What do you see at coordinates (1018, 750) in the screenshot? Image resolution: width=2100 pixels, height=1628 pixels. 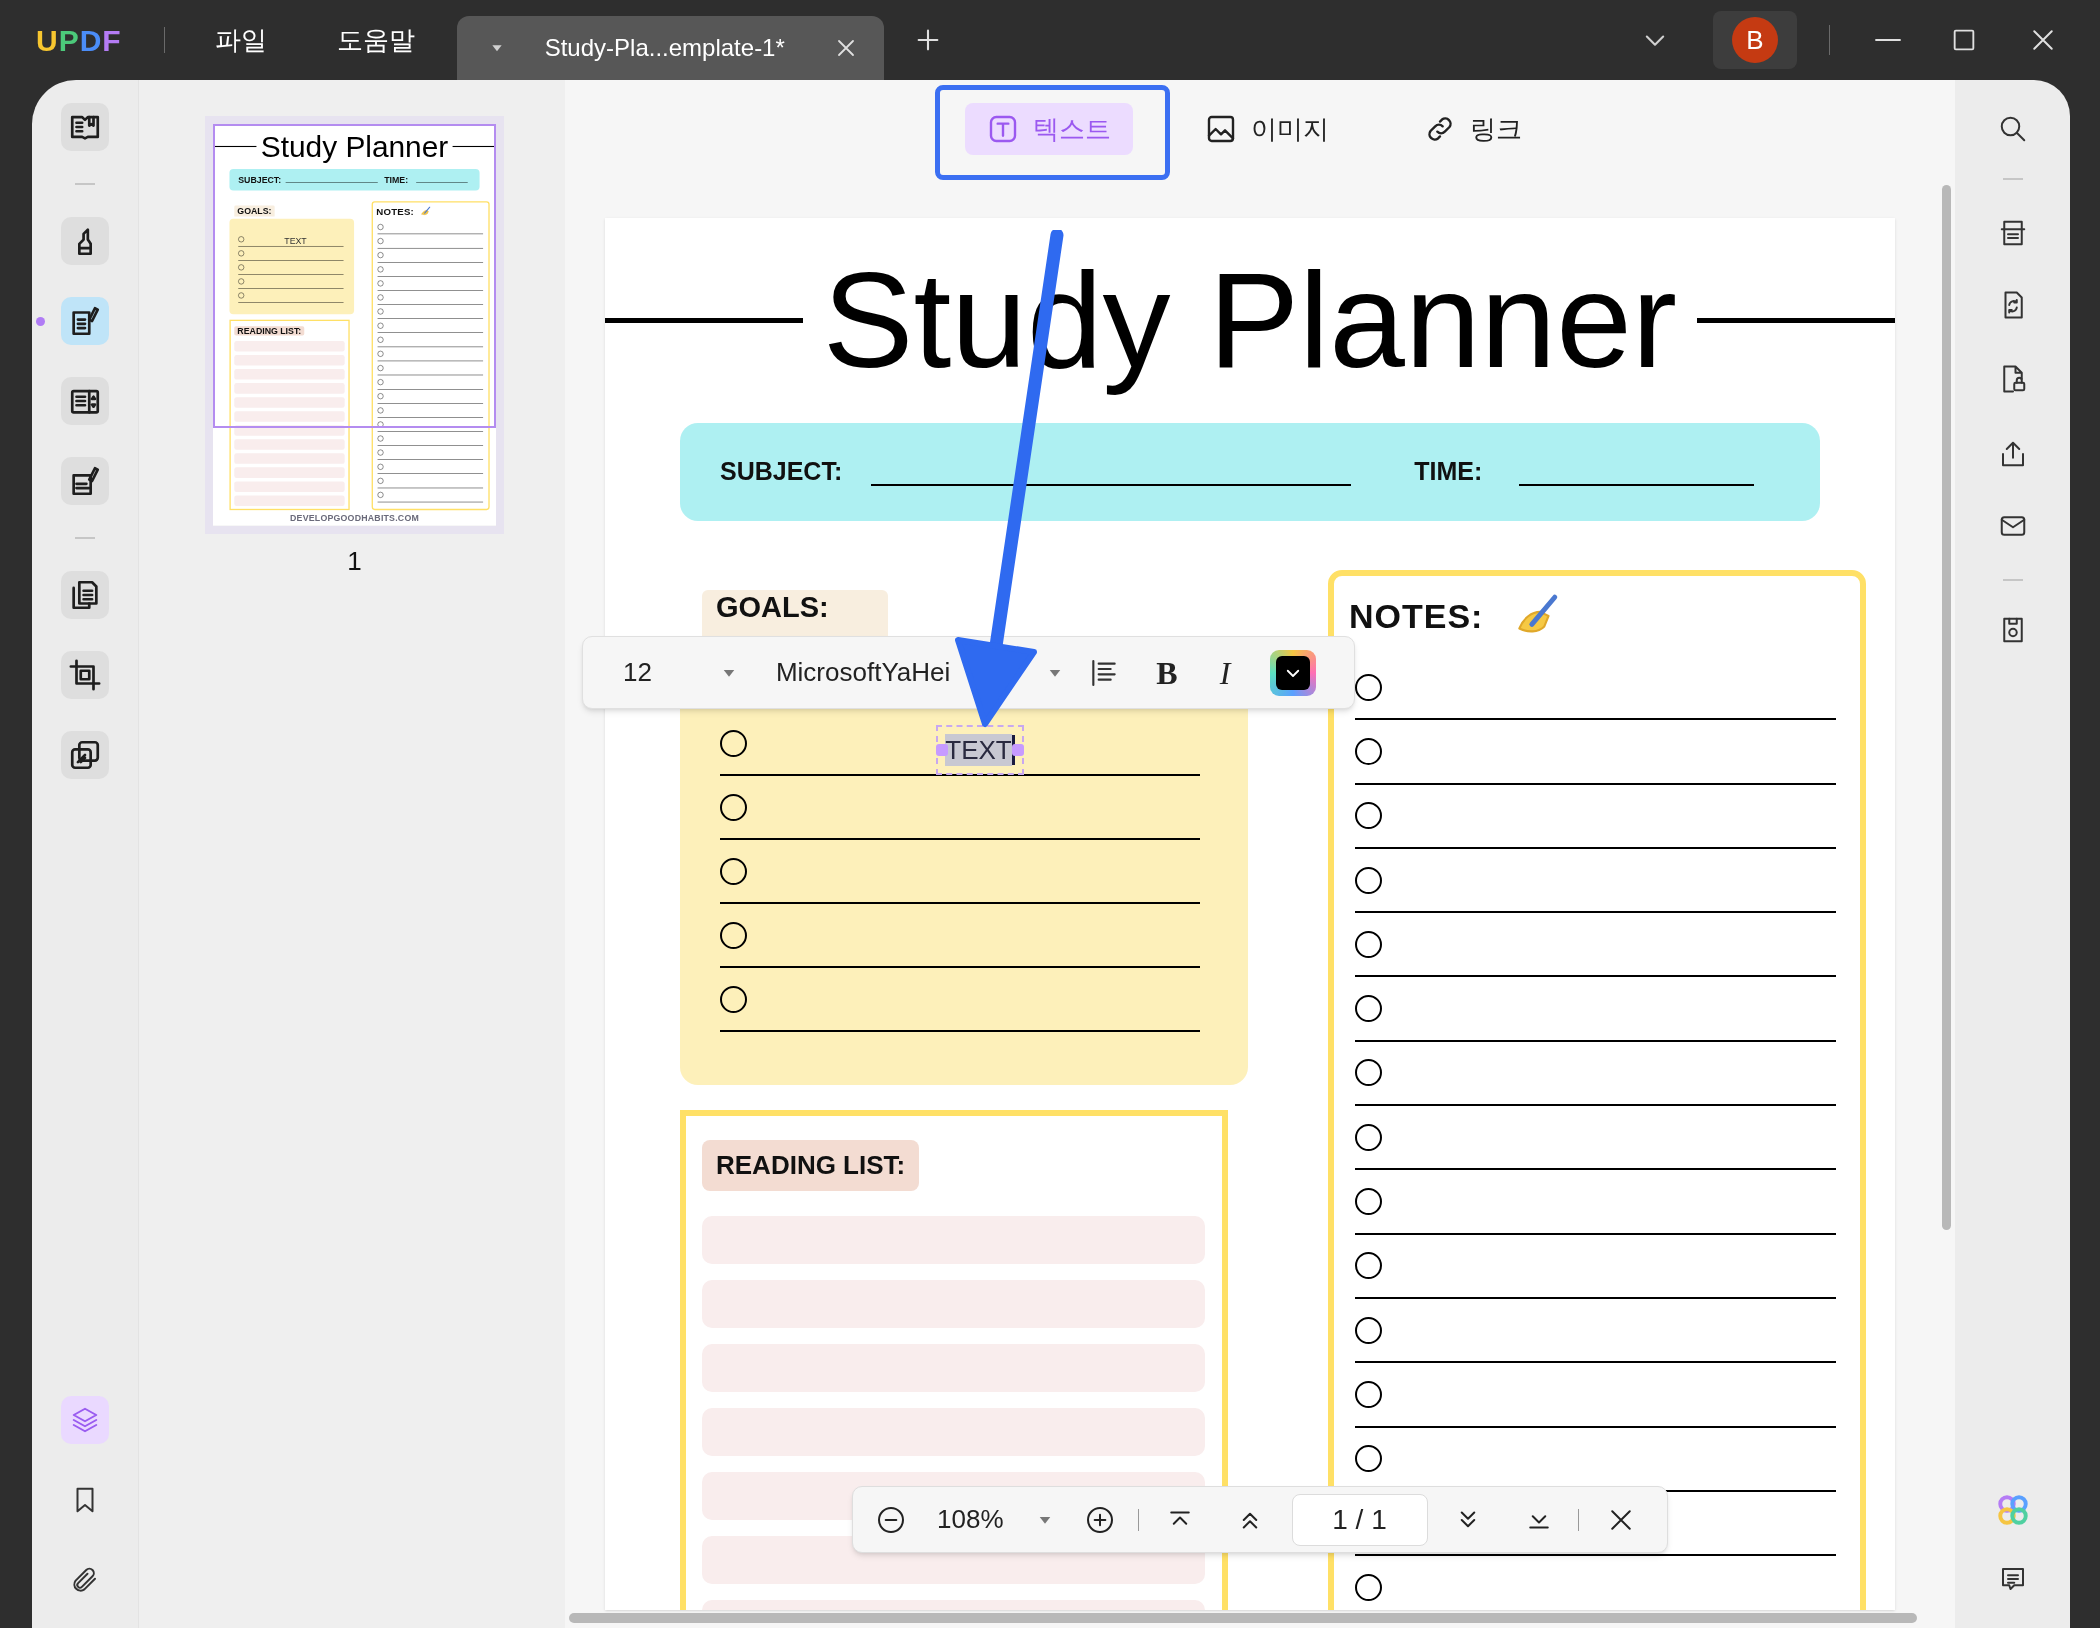 I see `resize-handle` at bounding box center [1018, 750].